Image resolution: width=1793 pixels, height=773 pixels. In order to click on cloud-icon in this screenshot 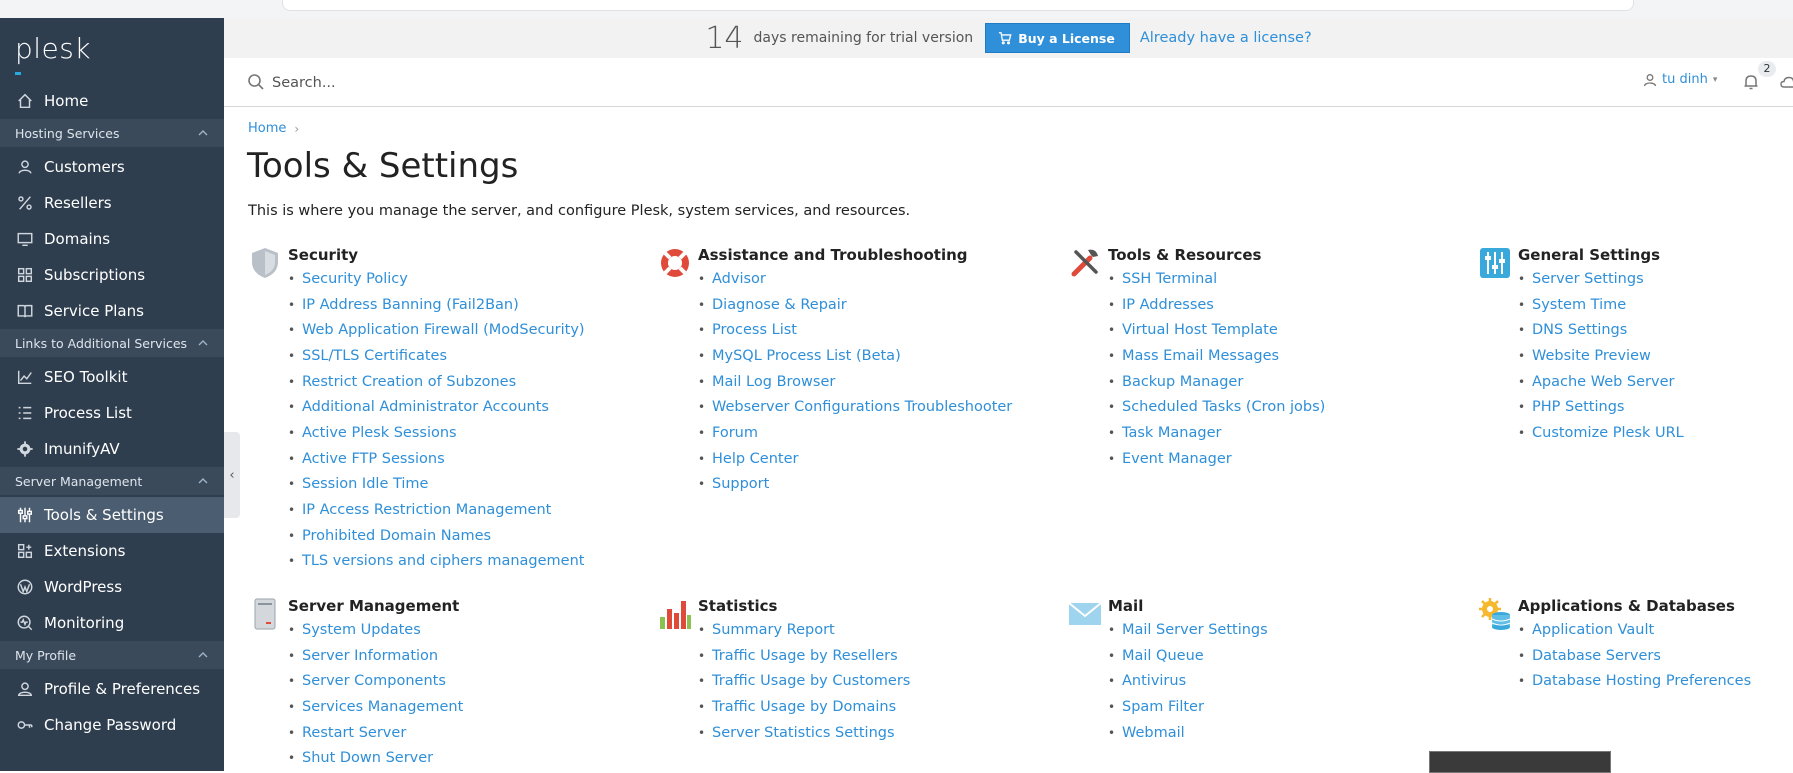, I will do `click(1786, 82)`.